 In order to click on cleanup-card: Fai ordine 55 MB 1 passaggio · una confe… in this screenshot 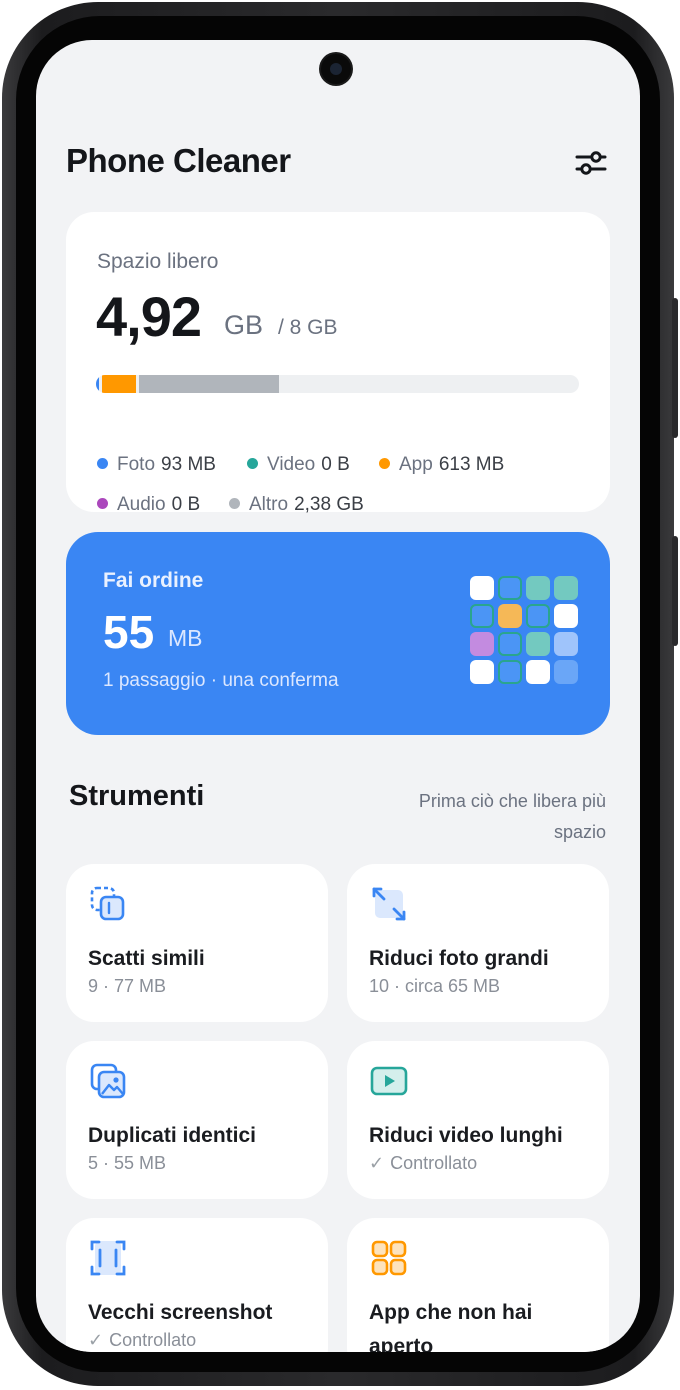, I will do `click(338, 633)`.